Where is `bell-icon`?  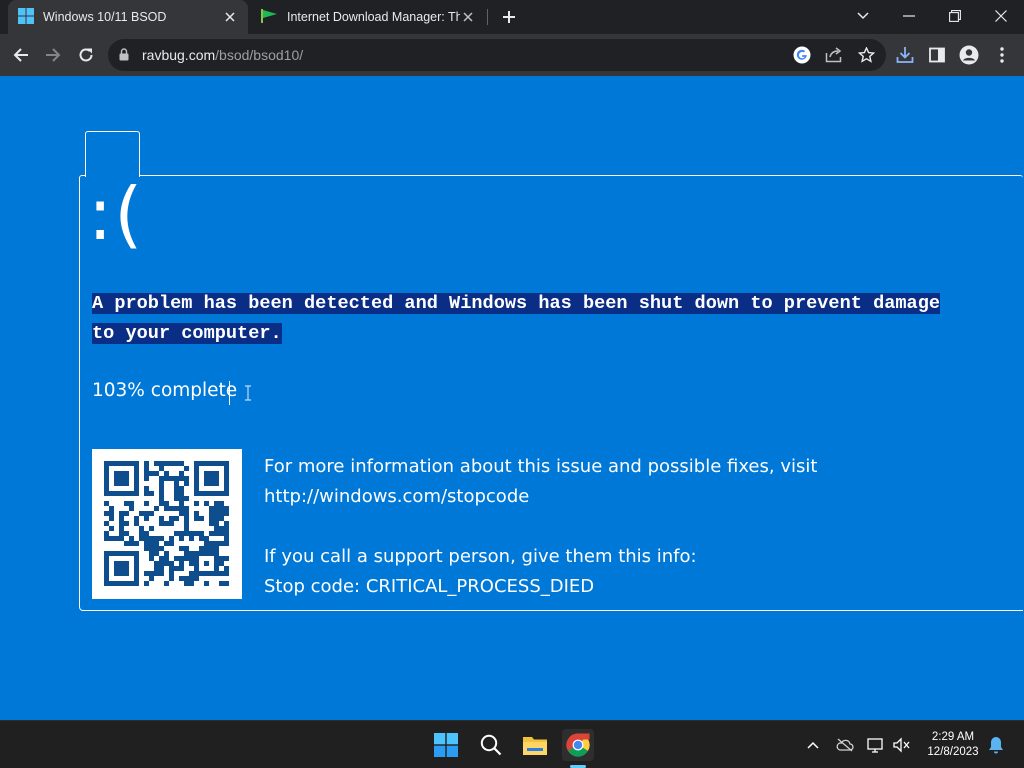
bell-icon is located at coordinates (996, 745).